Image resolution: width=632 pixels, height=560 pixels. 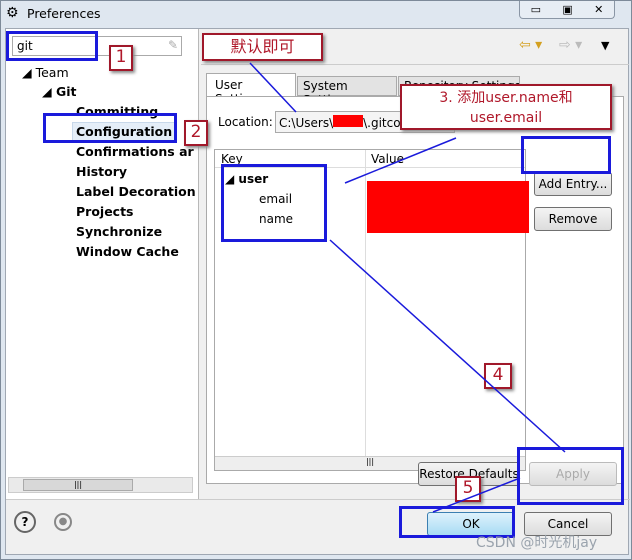 I want to click on help-icon: ?, so click(x=25, y=522).